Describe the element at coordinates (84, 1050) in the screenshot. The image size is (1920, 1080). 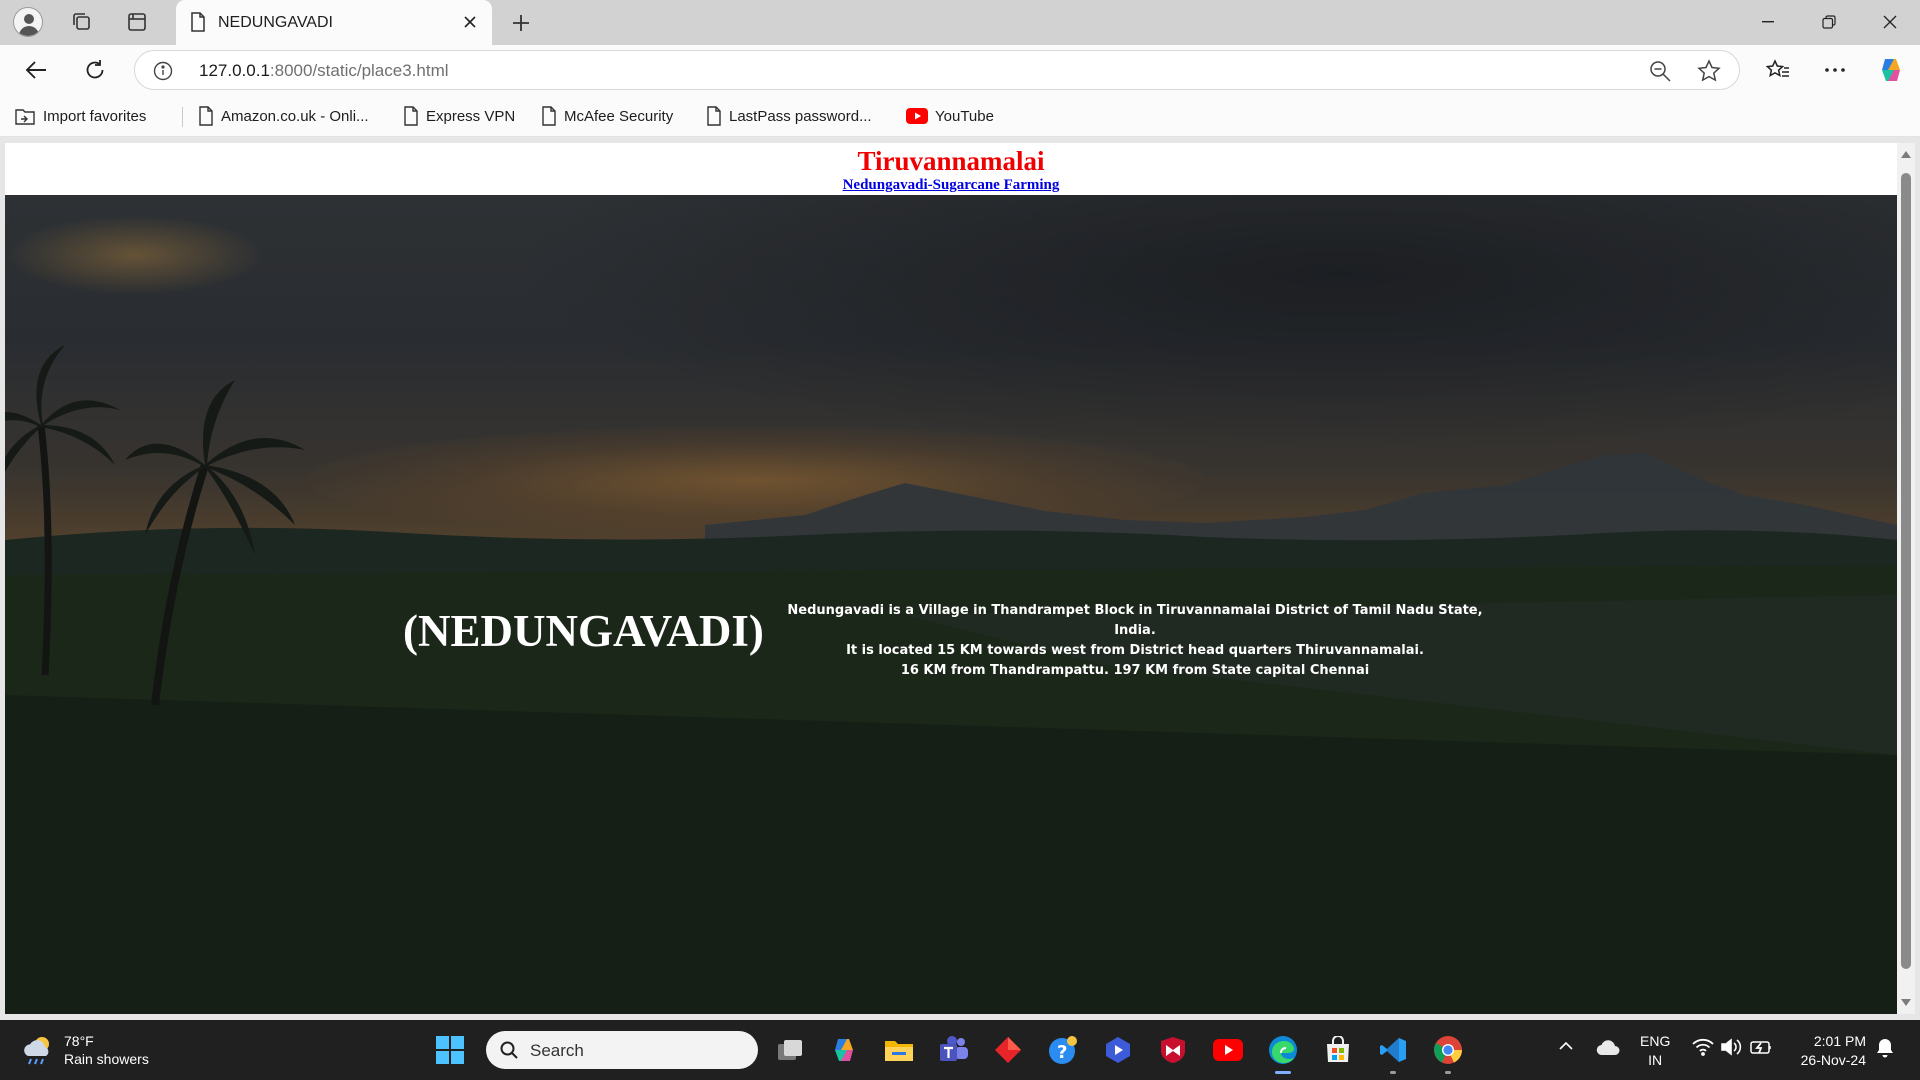
I see `weather-widget: 78°F Rain showers` at that location.